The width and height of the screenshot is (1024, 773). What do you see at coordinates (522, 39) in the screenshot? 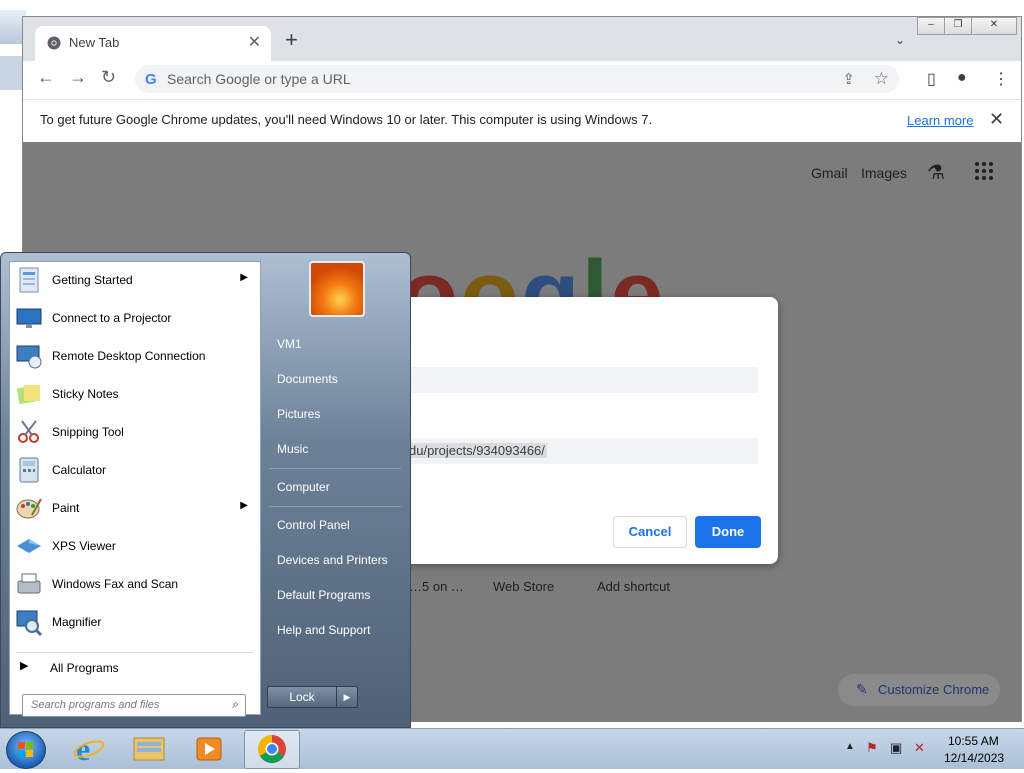
I see `title-bar: New Tab ✕ + ⌄ – ❐ ✕` at bounding box center [522, 39].